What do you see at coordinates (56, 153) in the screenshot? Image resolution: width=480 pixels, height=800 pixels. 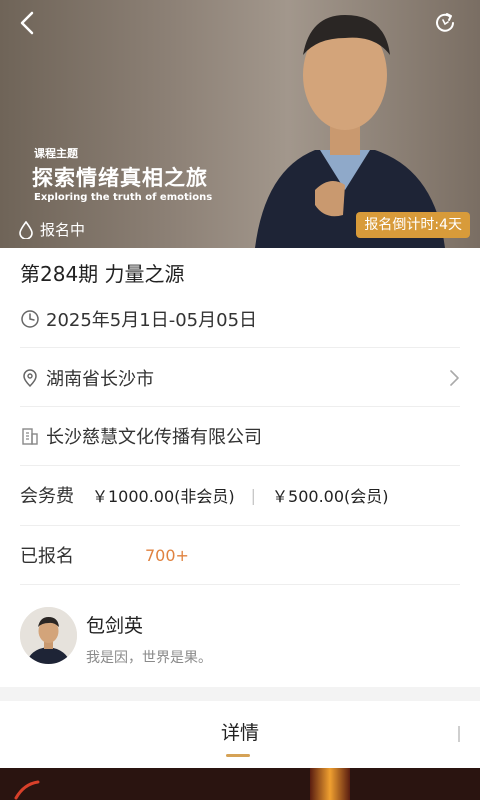 I see `topic-label: 课程主题` at bounding box center [56, 153].